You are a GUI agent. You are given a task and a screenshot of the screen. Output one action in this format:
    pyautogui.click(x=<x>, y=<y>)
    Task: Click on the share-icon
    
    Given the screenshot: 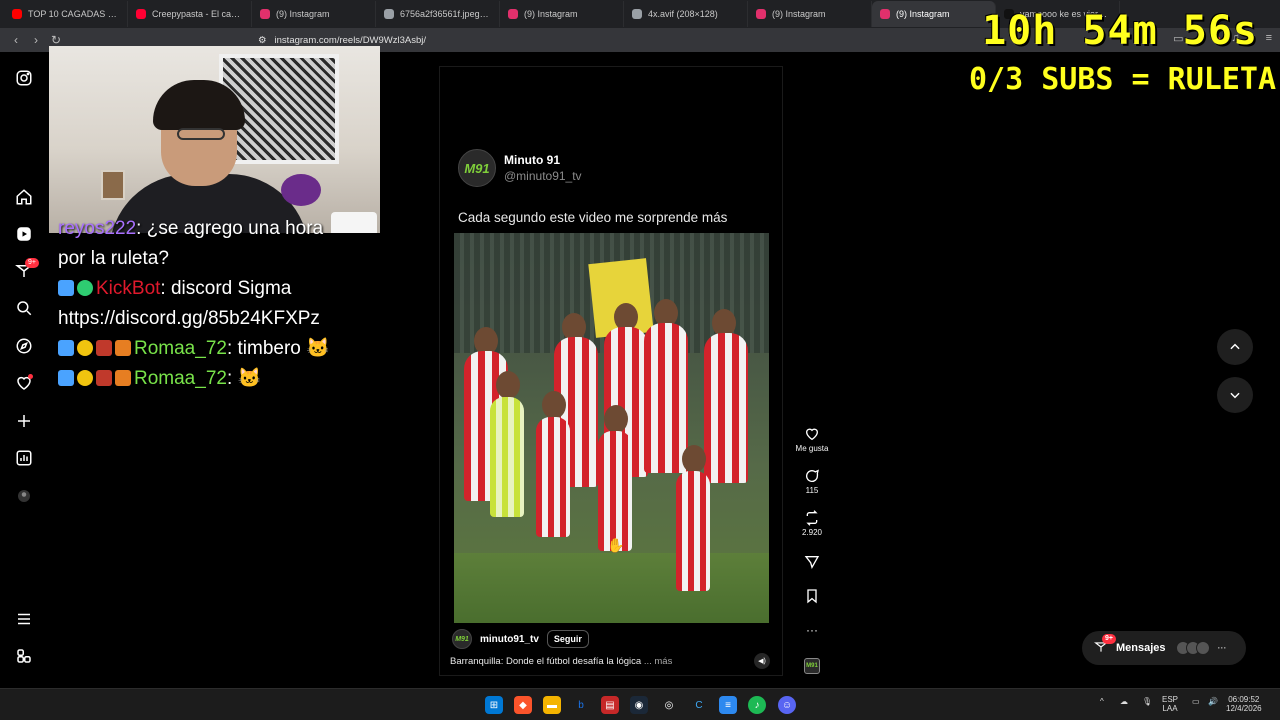 What is the action you would take?
    pyautogui.click(x=812, y=563)
    